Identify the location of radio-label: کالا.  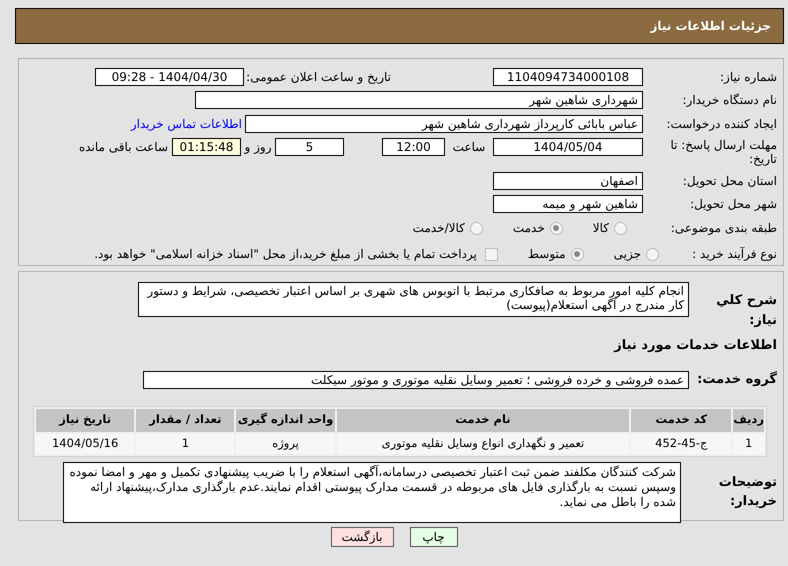
(600, 229).